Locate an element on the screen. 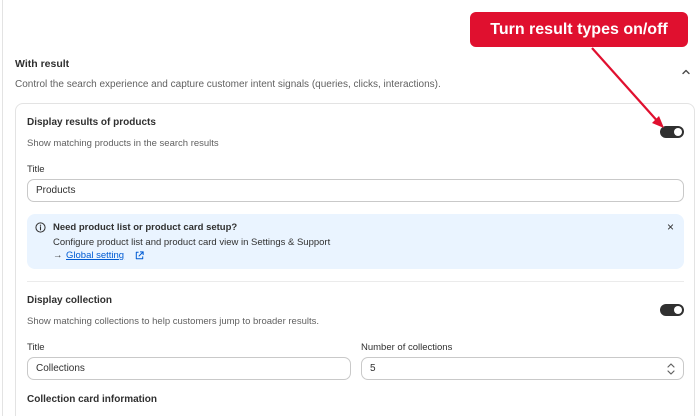 This screenshot has height=416, width=700. products-title: Display results of products is located at coordinates (91, 122).